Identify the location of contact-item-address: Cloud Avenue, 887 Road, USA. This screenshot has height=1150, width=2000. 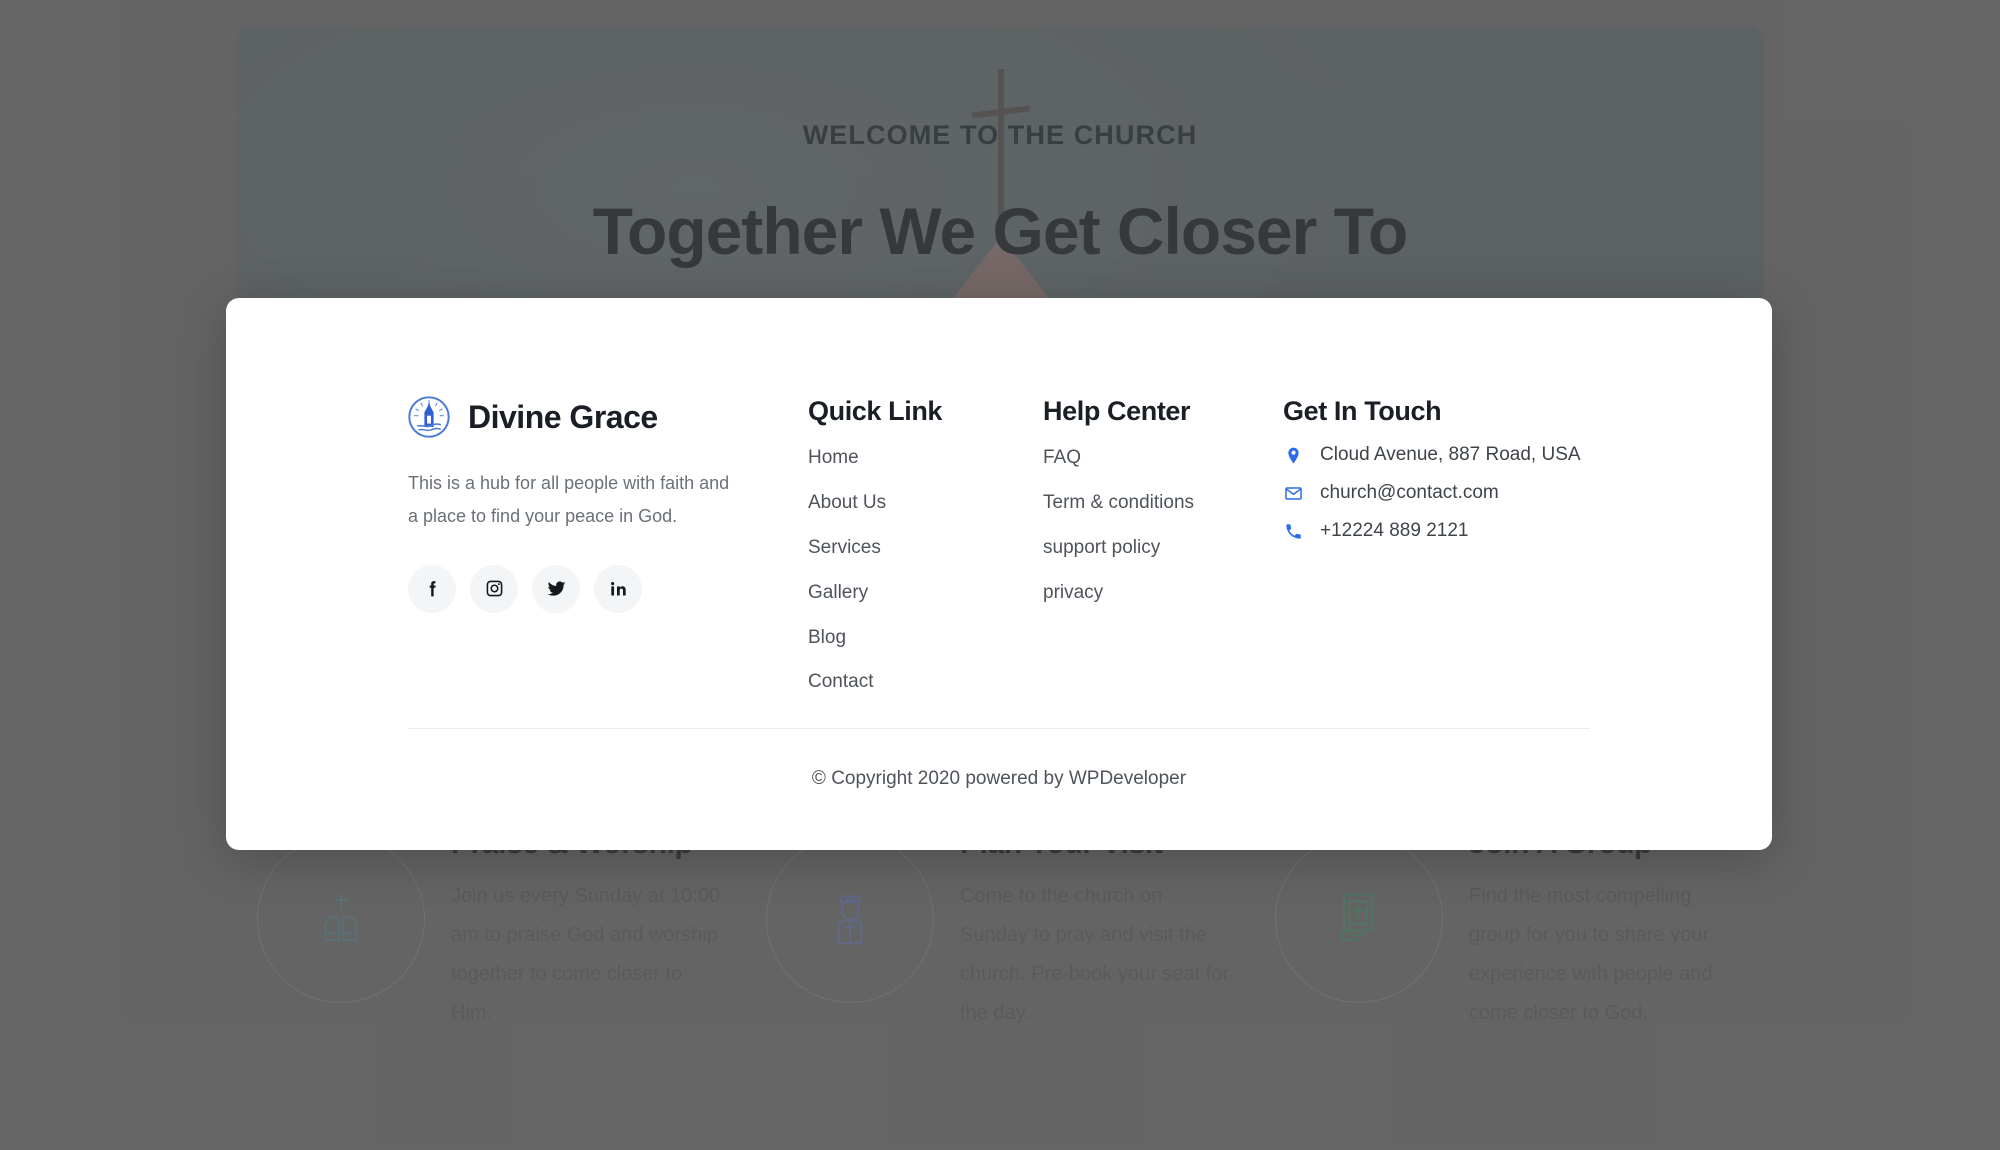
(1436, 455).